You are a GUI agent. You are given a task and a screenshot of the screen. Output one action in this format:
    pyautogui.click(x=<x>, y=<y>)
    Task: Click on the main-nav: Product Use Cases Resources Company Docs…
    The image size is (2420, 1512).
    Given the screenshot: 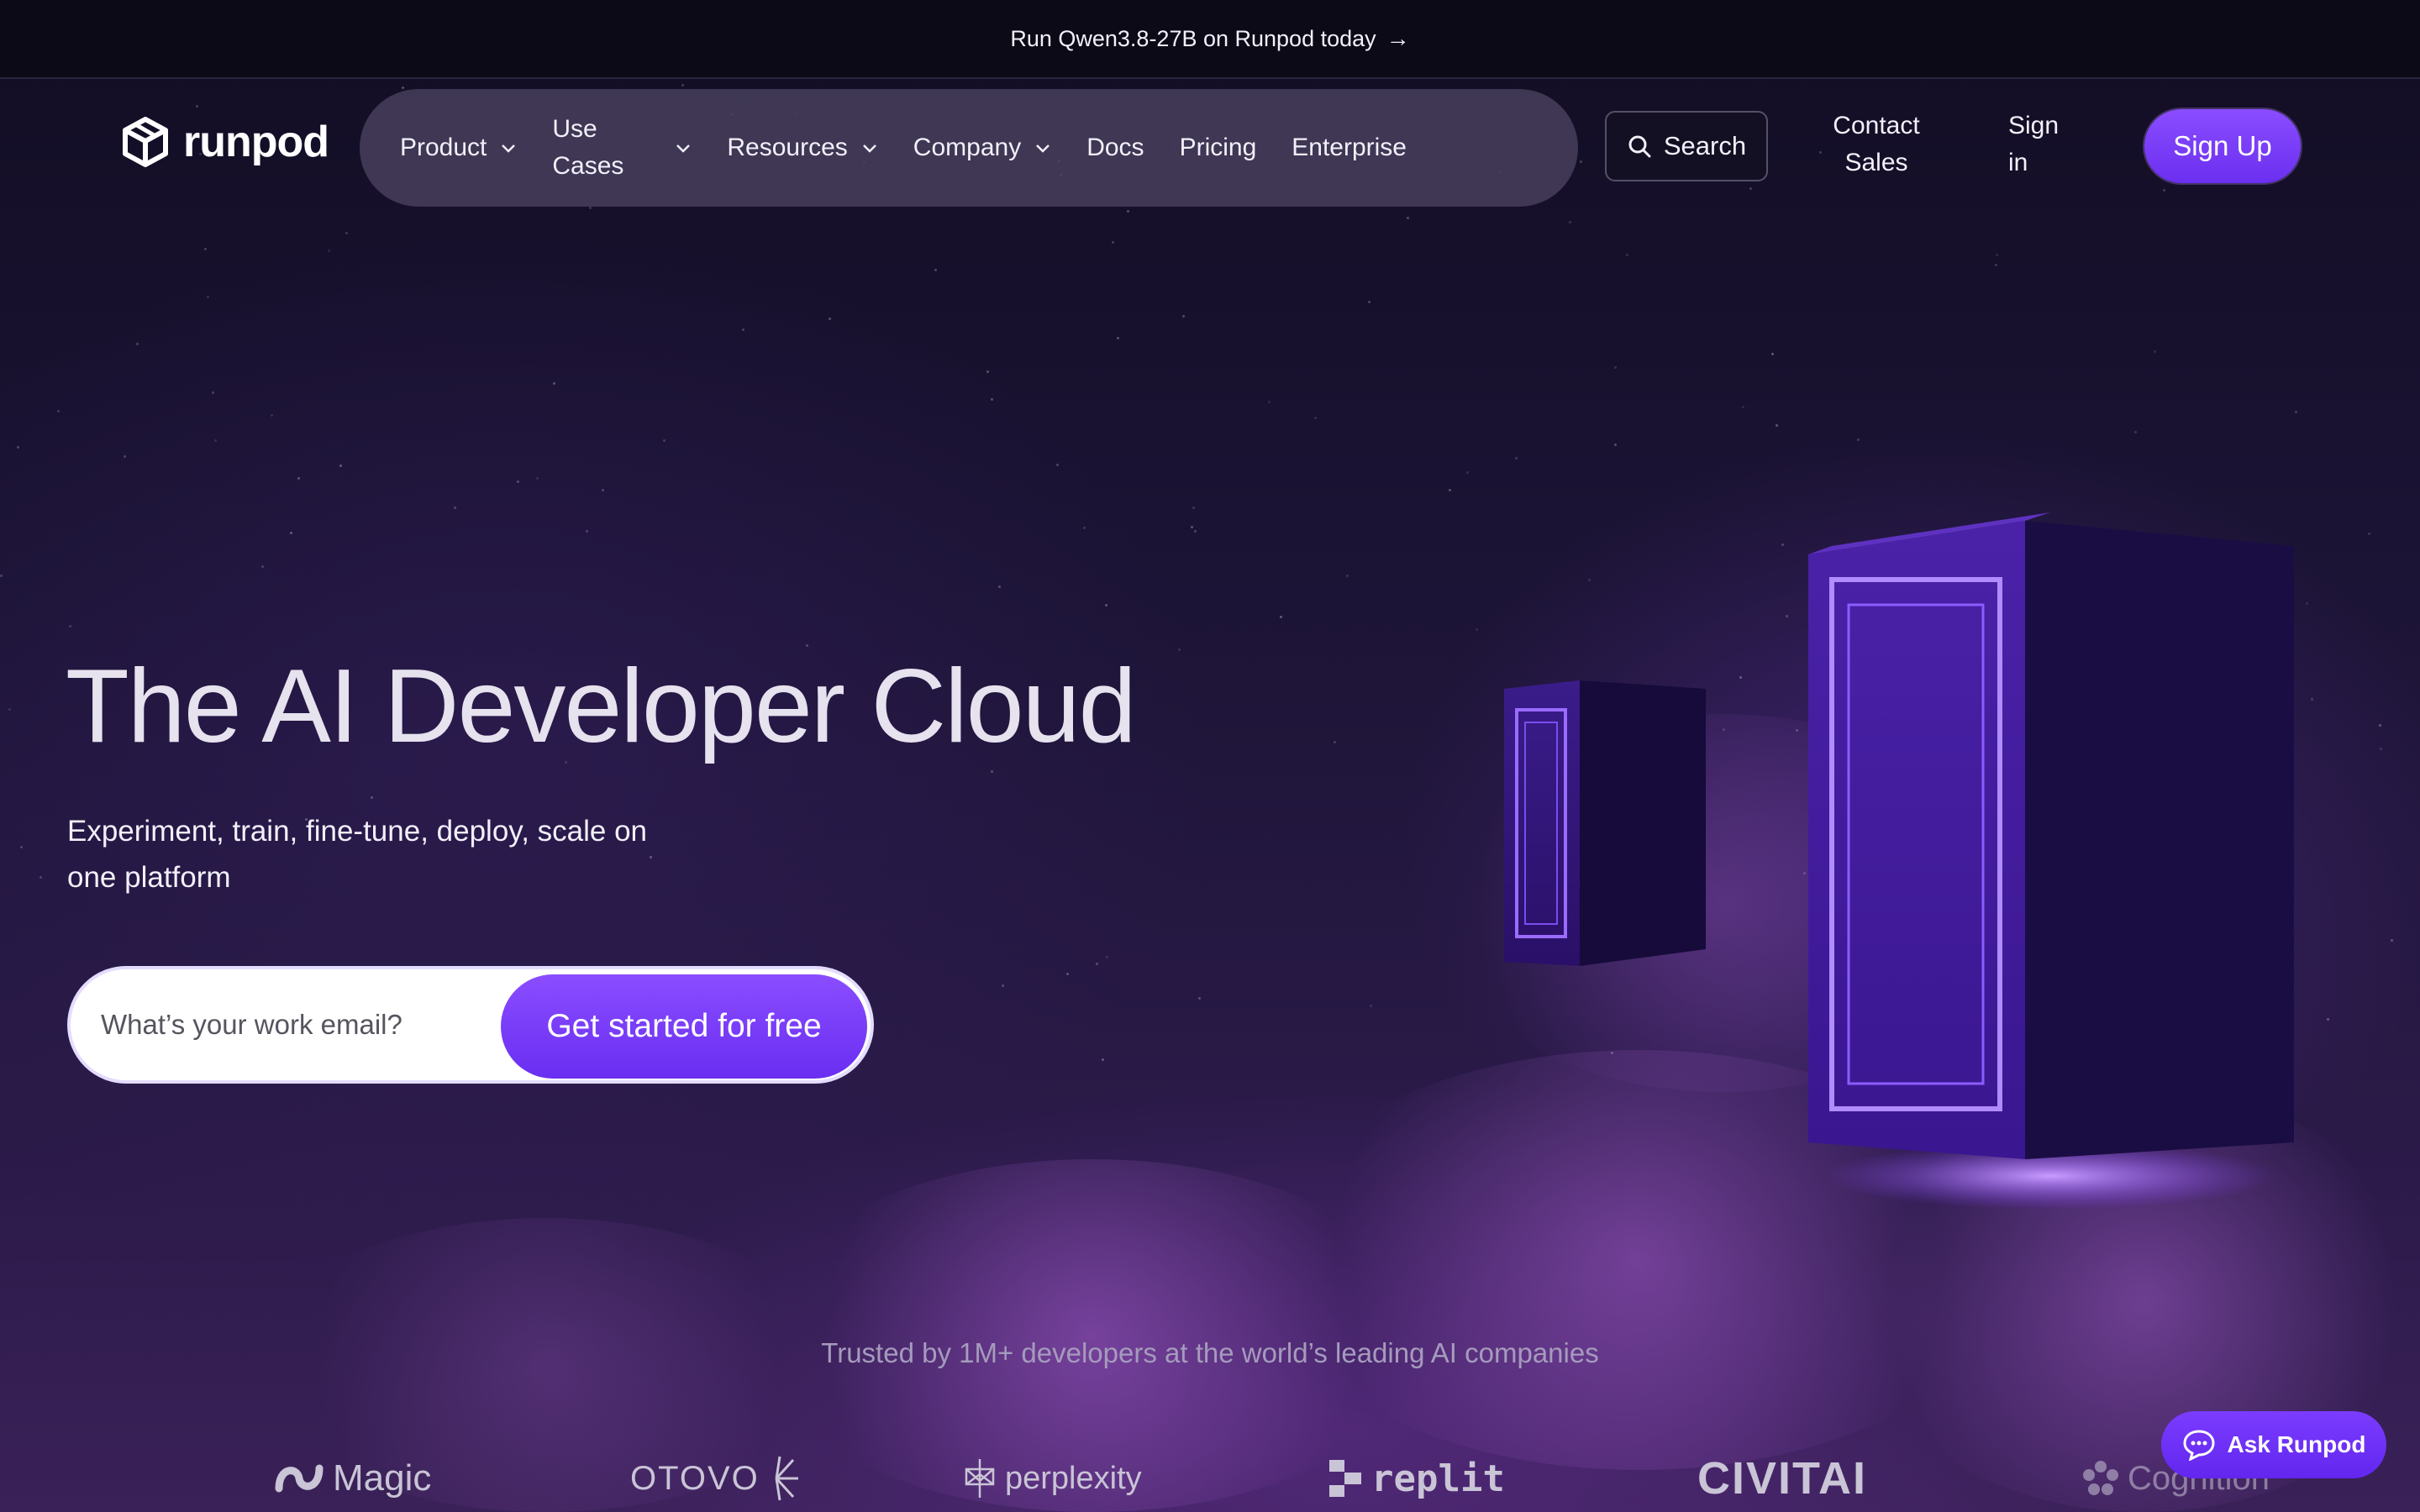 What is the action you would take?
    pyautogui.click(x=969, y=148)
    